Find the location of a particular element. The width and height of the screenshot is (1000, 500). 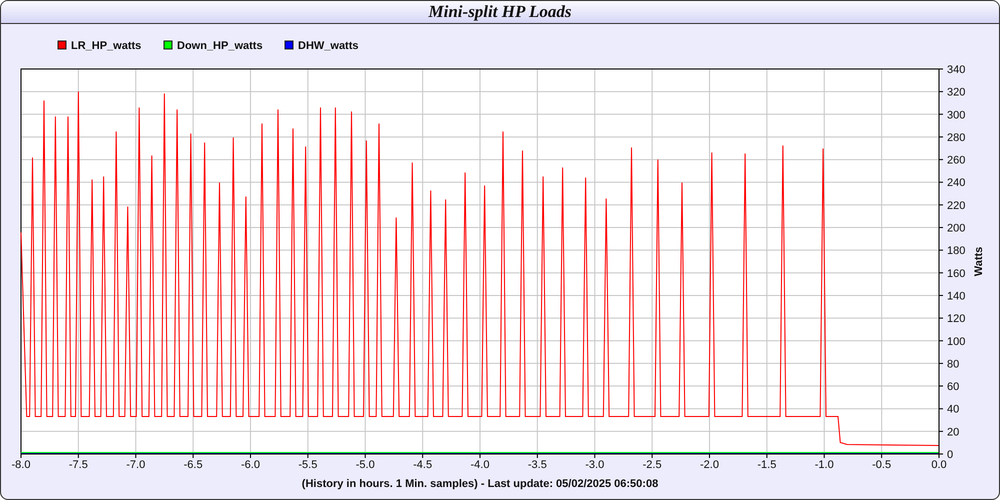

y-tick-label: 340 is located at coordinates (956, 70).